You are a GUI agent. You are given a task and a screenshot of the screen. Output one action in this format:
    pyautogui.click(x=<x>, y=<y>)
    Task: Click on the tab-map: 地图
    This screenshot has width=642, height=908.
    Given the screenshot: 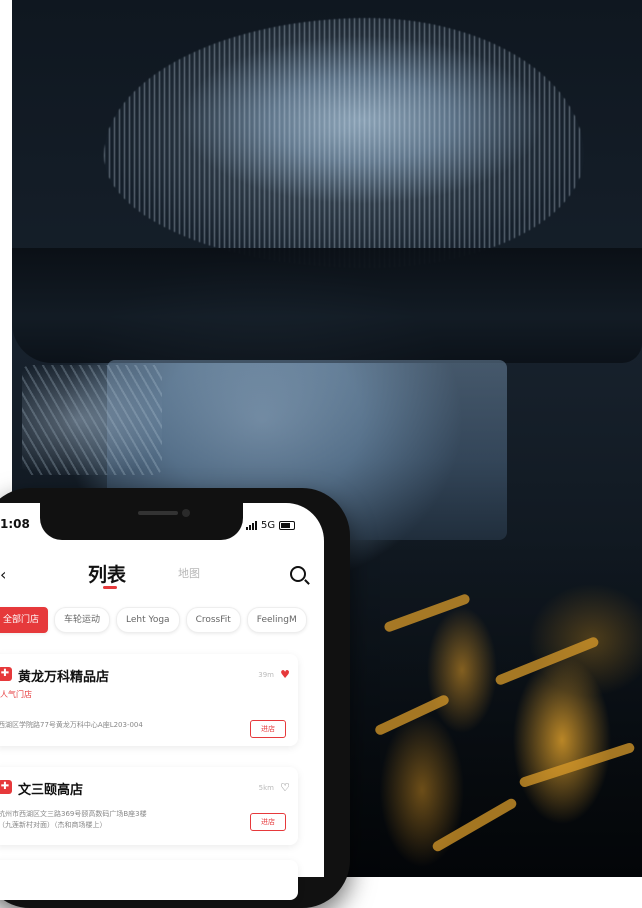 What is the action you would take?
    pyautogui.click(x=189, y=573)
    